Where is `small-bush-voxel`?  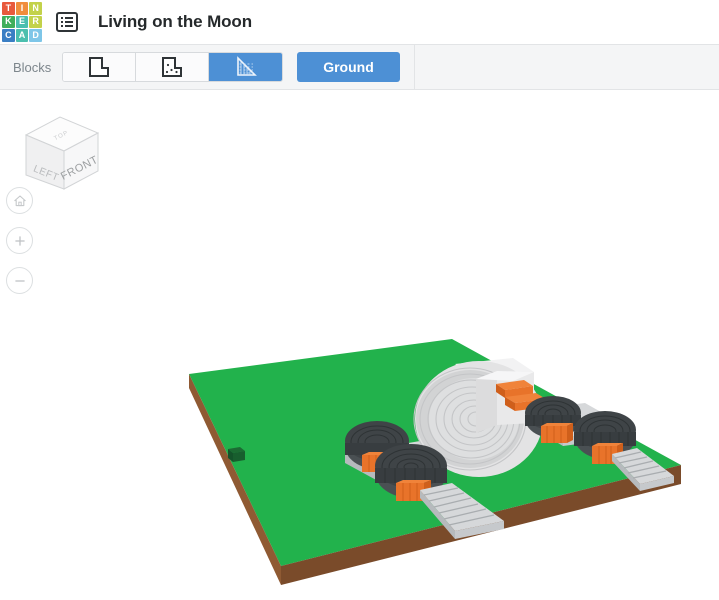 small-bush-voxel is located at coordinates (236, 454).